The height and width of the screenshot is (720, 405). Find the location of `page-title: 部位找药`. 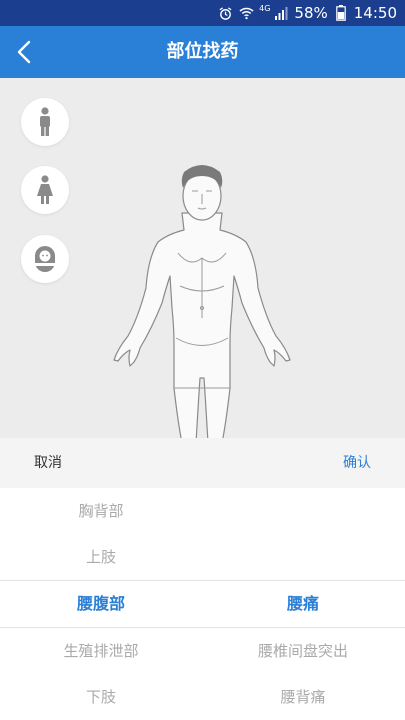

page-title: 部位找药 is located at coordinates (202, 51).